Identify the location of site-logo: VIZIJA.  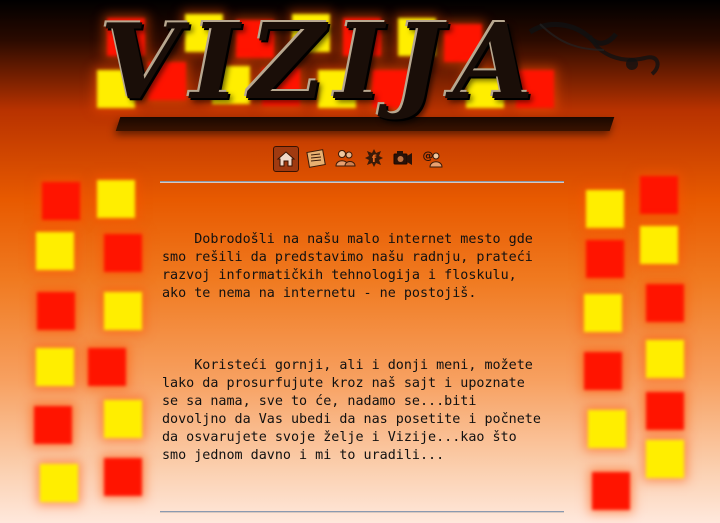
(322, 61).